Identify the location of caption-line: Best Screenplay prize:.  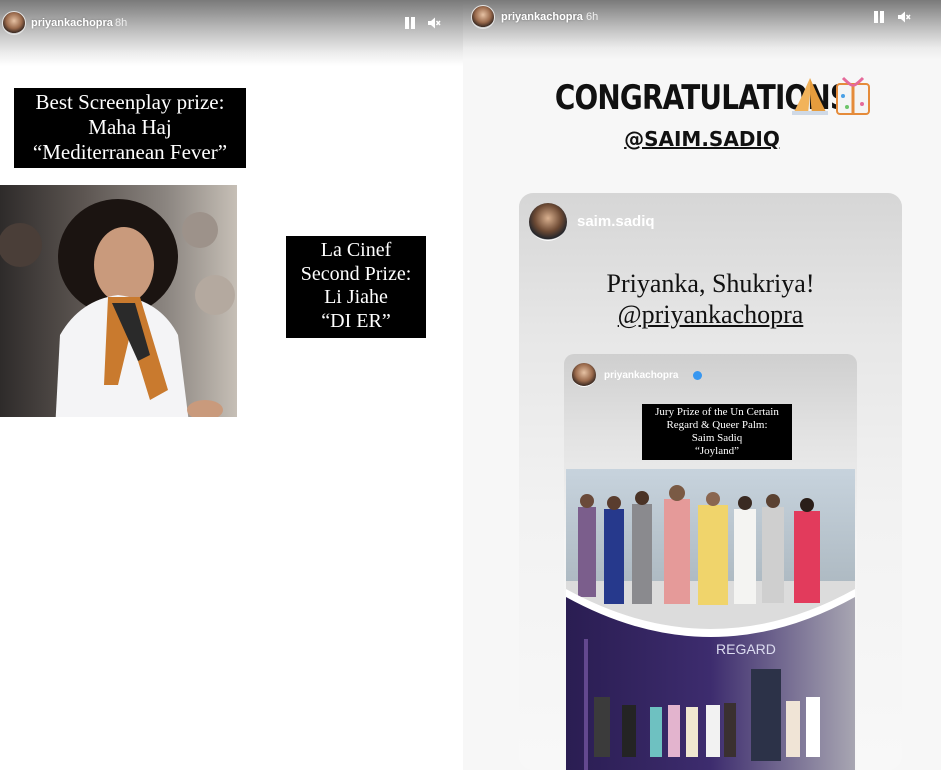
(130, 102).